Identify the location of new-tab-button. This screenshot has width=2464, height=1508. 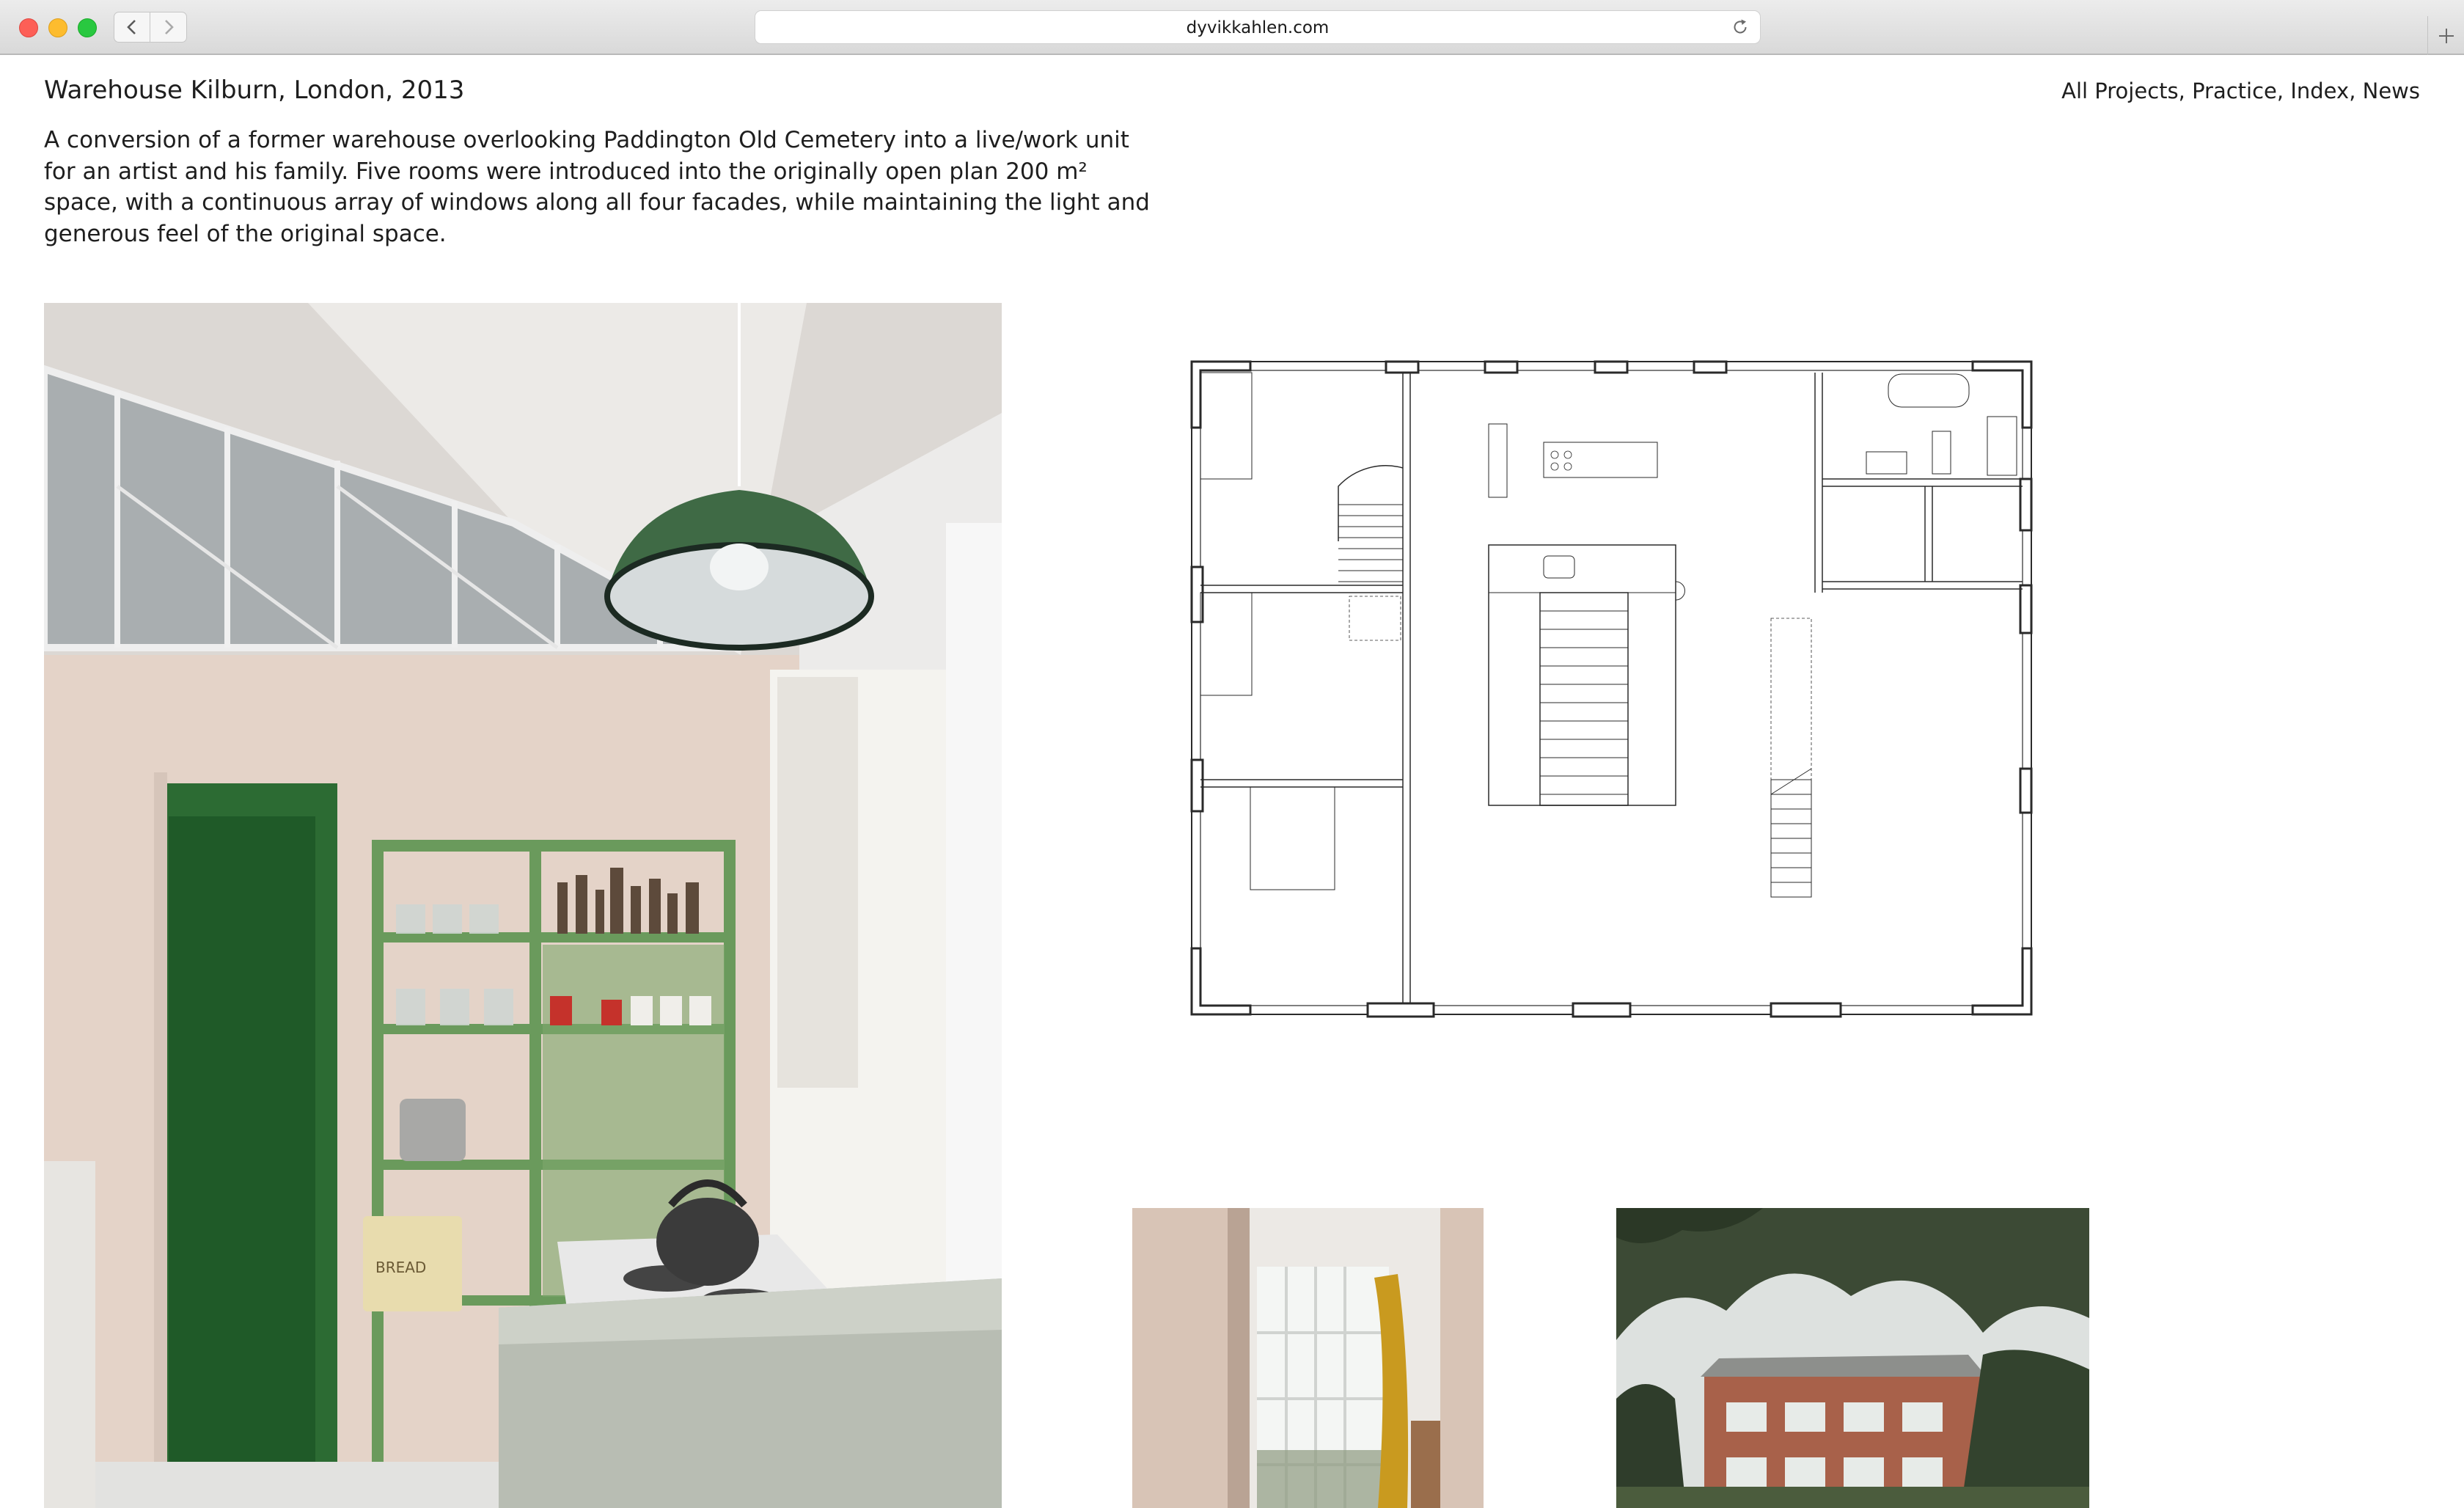
(2445, 35).